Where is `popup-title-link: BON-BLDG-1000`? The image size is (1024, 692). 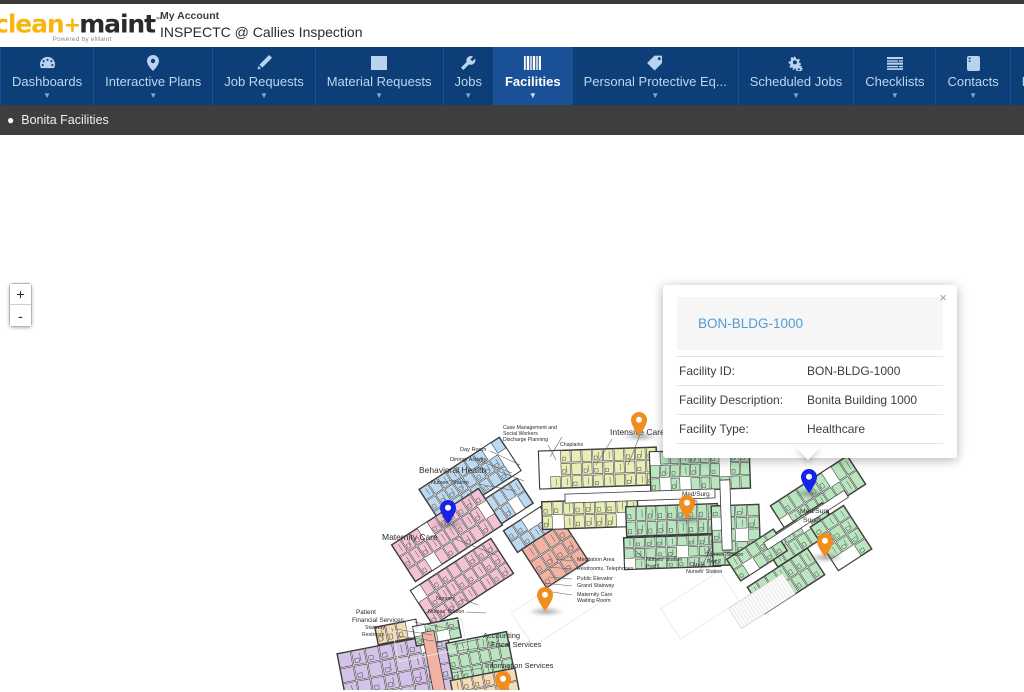
popup-title-link: BON-BLDG-1000 is located at coordinates (750, 323).